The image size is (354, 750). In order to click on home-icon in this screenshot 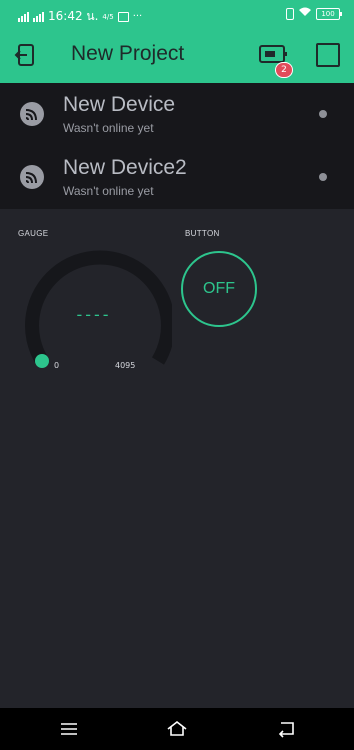, I will do `click(177, 728)`.